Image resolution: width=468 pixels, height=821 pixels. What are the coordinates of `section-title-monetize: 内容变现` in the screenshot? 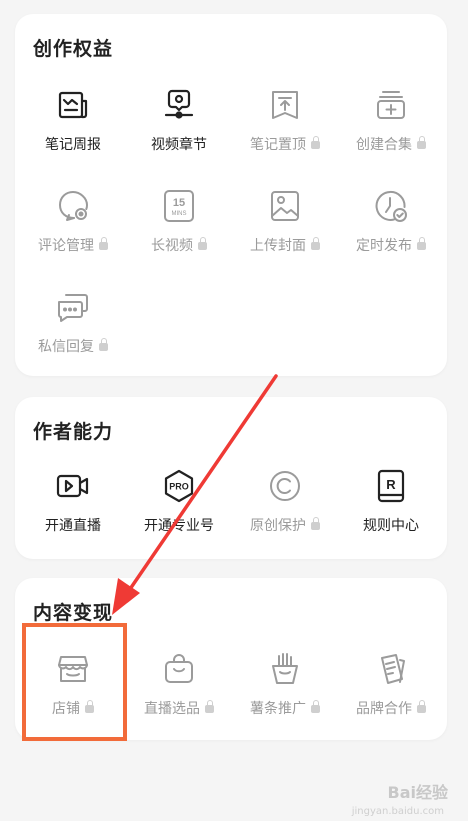 It's located at (73, 613).